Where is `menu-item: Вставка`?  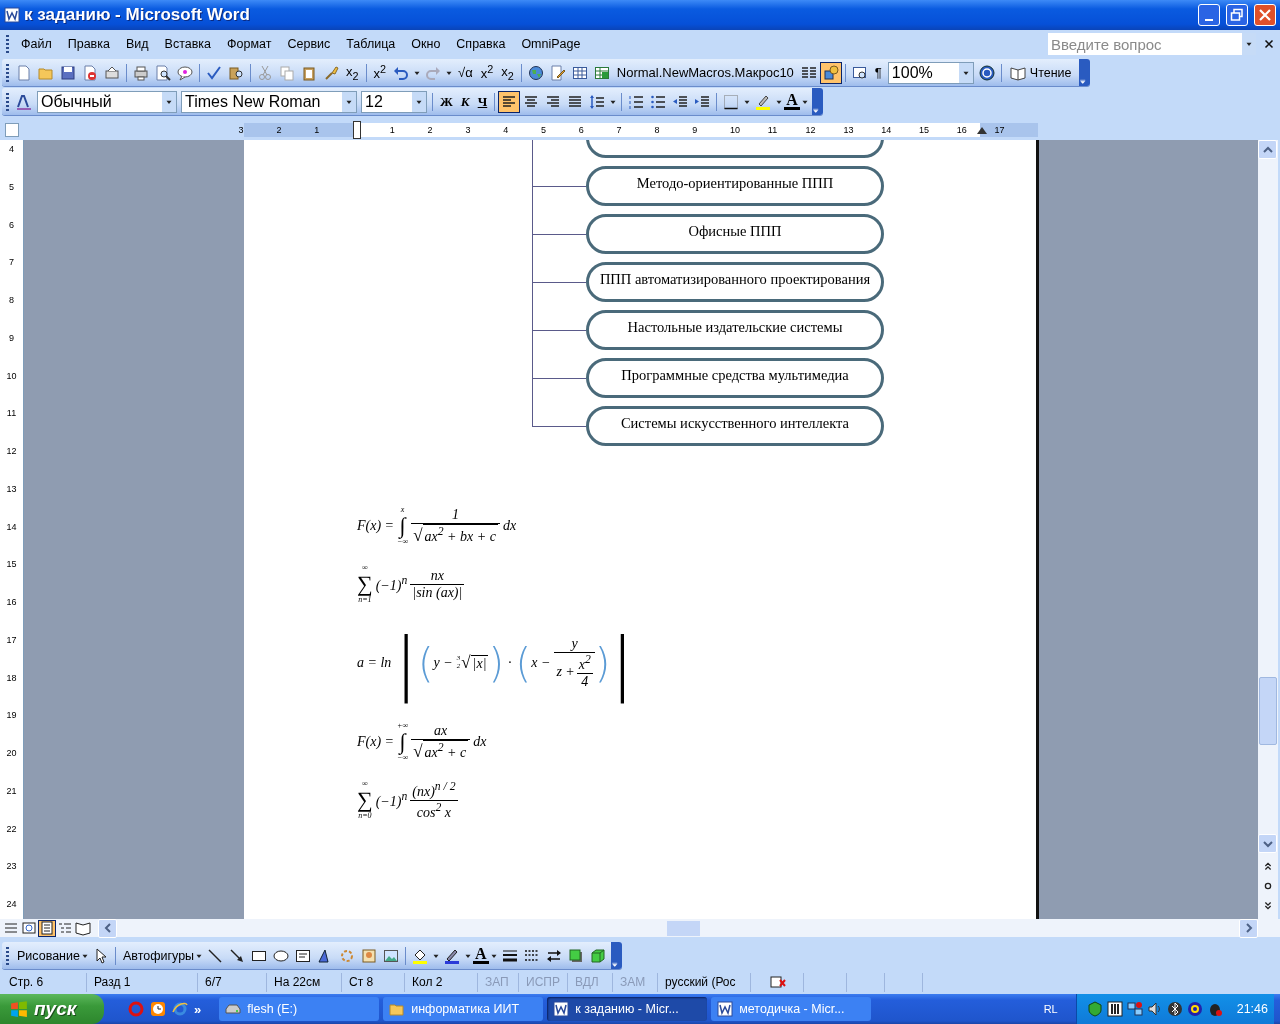 menu-item: Вставка is located at coordinates (188, 44).